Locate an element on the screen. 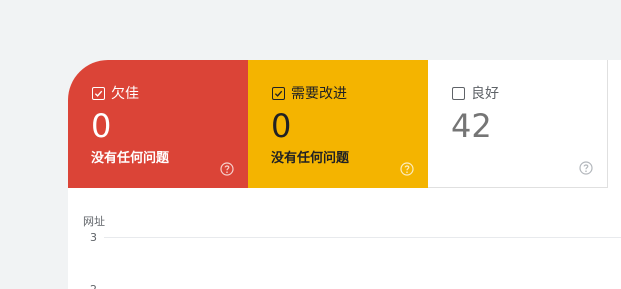 Image resolution: width=621 pixels, height=289 pixels. tile-poor: 欠佳 0 没有任何问题 is located at coordinates (158, 124).